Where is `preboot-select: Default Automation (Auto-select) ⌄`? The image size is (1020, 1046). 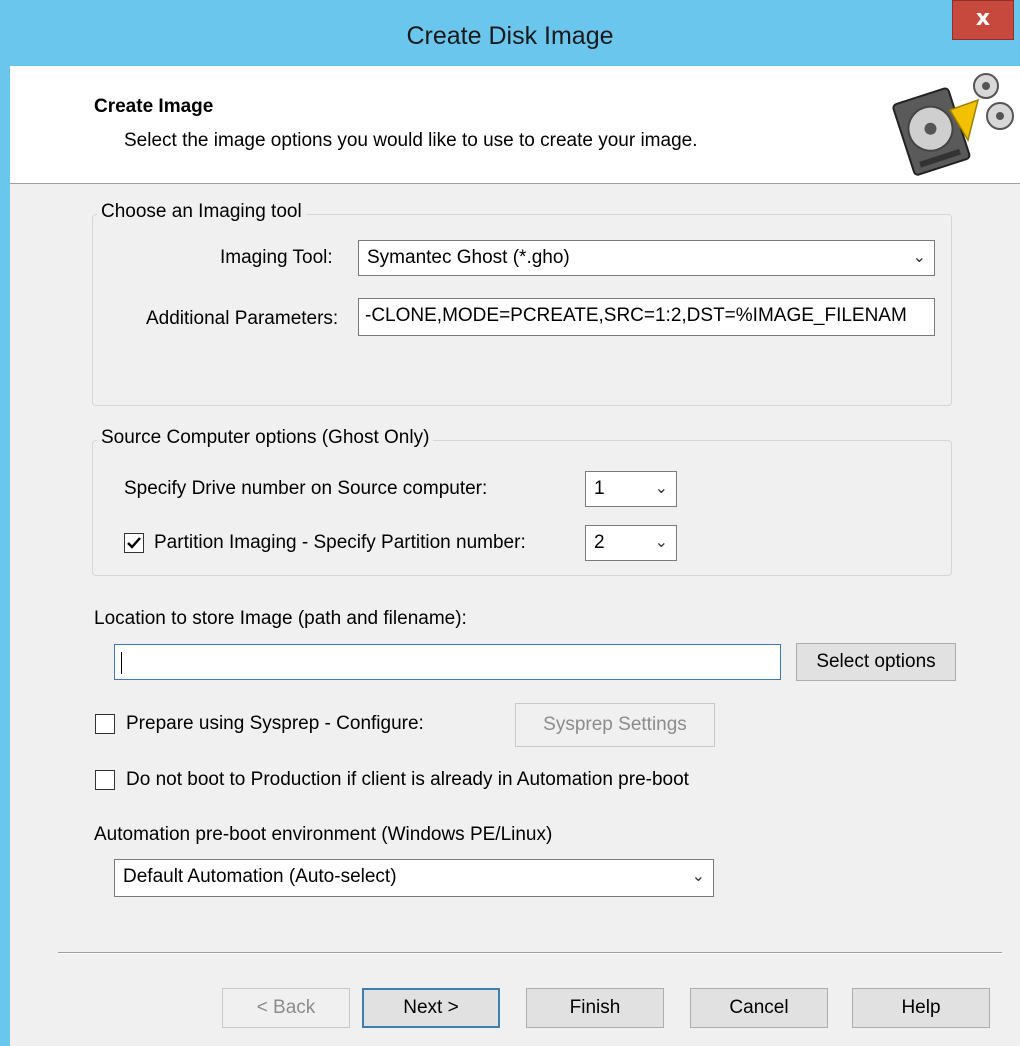 preboot-select: Default Automation (Auto-select) ⌄ is located at coordinates (414, 878).